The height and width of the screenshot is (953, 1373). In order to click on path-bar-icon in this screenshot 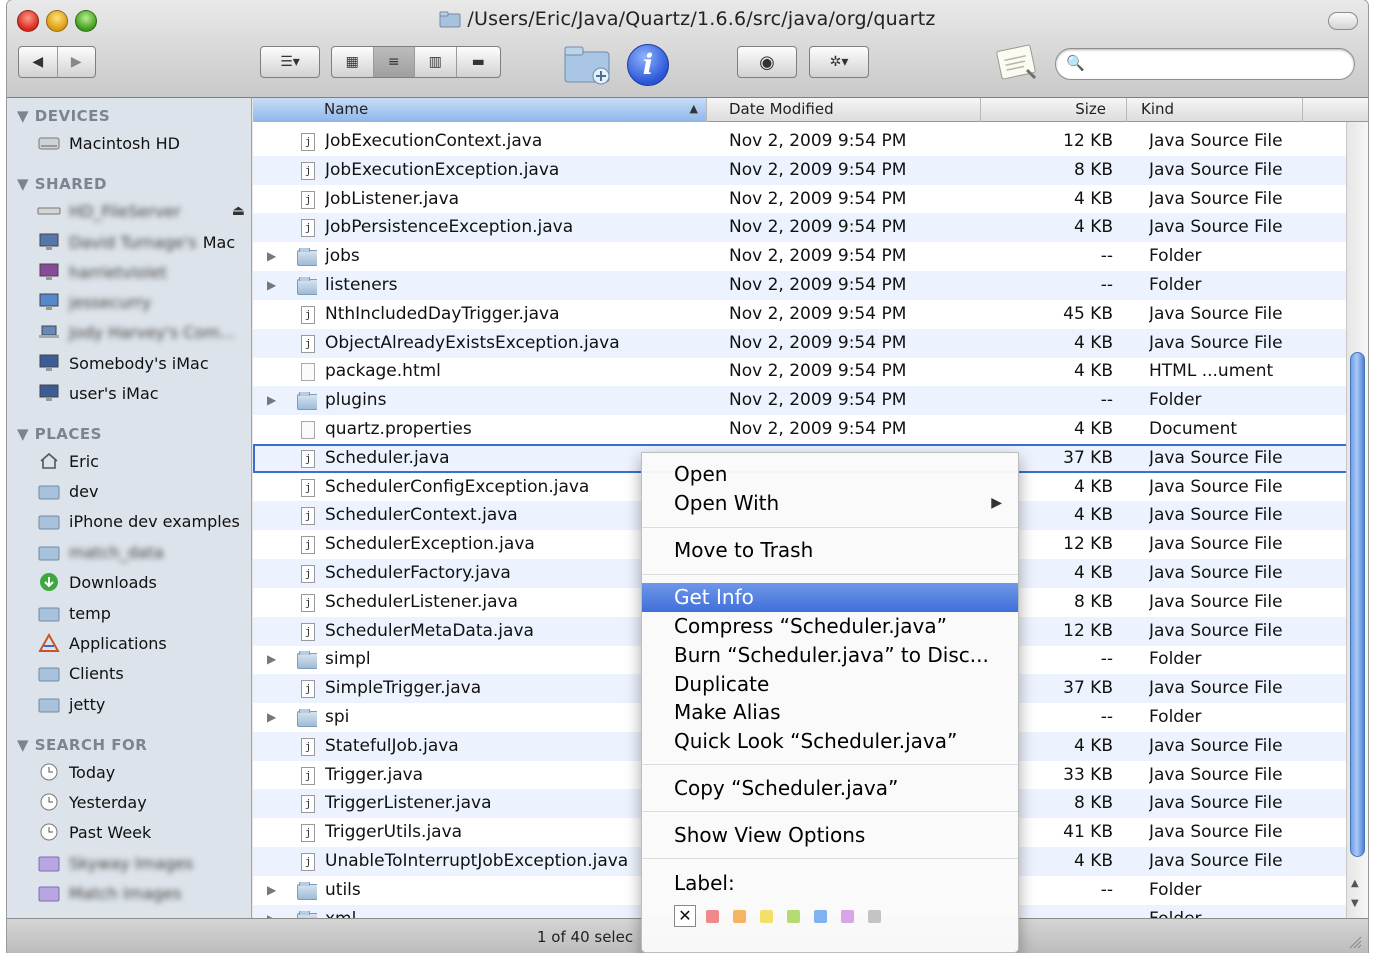, I will do `click(1017, 63)`.